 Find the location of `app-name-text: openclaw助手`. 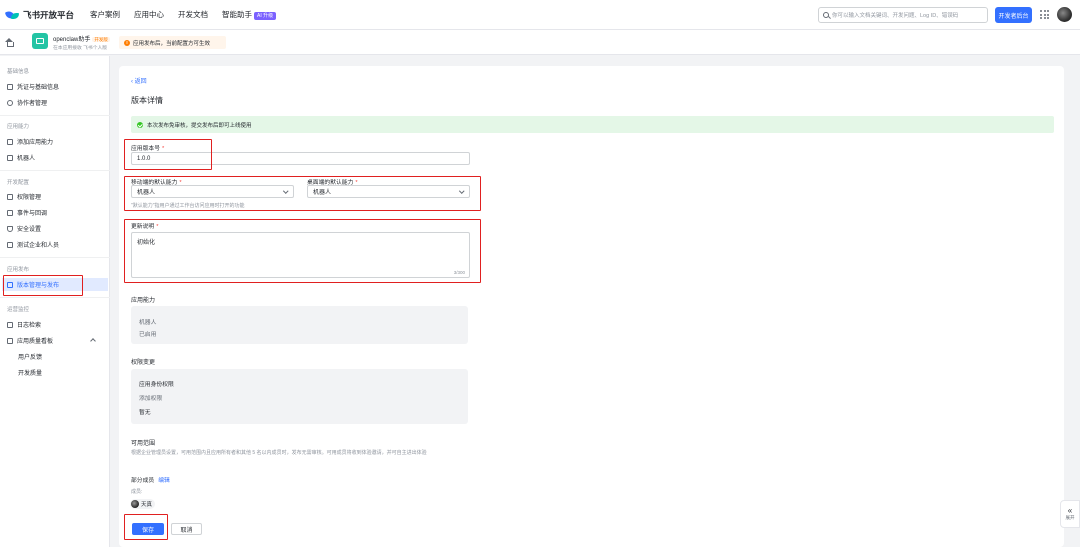

app-name-text: openclaw助手 is located at coordinates (72, 40).